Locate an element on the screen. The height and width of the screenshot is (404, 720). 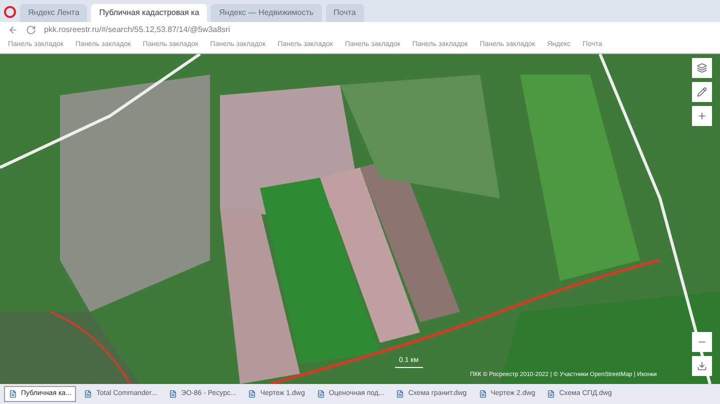
zoom-out-button is located at coordinates (702, 342).